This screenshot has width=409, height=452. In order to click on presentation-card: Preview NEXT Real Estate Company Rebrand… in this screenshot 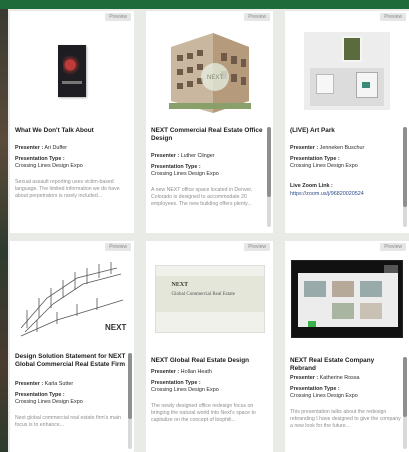, I will do `click(347, 346)`.